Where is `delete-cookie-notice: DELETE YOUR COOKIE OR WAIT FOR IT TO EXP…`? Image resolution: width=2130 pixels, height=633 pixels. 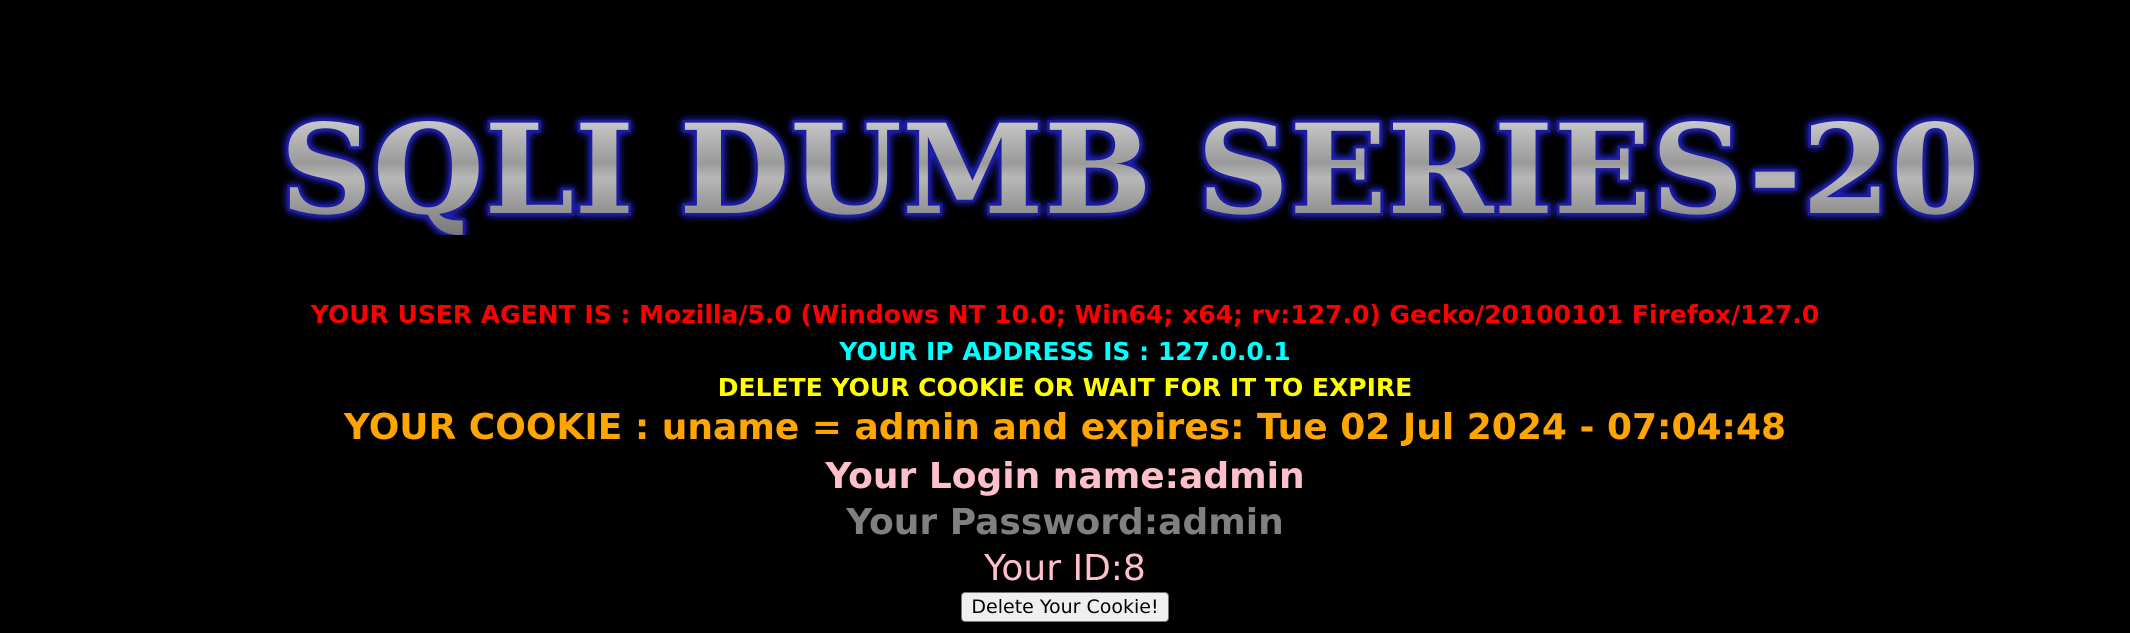
delete-cookie-notice: DELETE YOUR COOKIE OR WAIT FOR IT TO EXP… is located at coordinates (1065, 387).